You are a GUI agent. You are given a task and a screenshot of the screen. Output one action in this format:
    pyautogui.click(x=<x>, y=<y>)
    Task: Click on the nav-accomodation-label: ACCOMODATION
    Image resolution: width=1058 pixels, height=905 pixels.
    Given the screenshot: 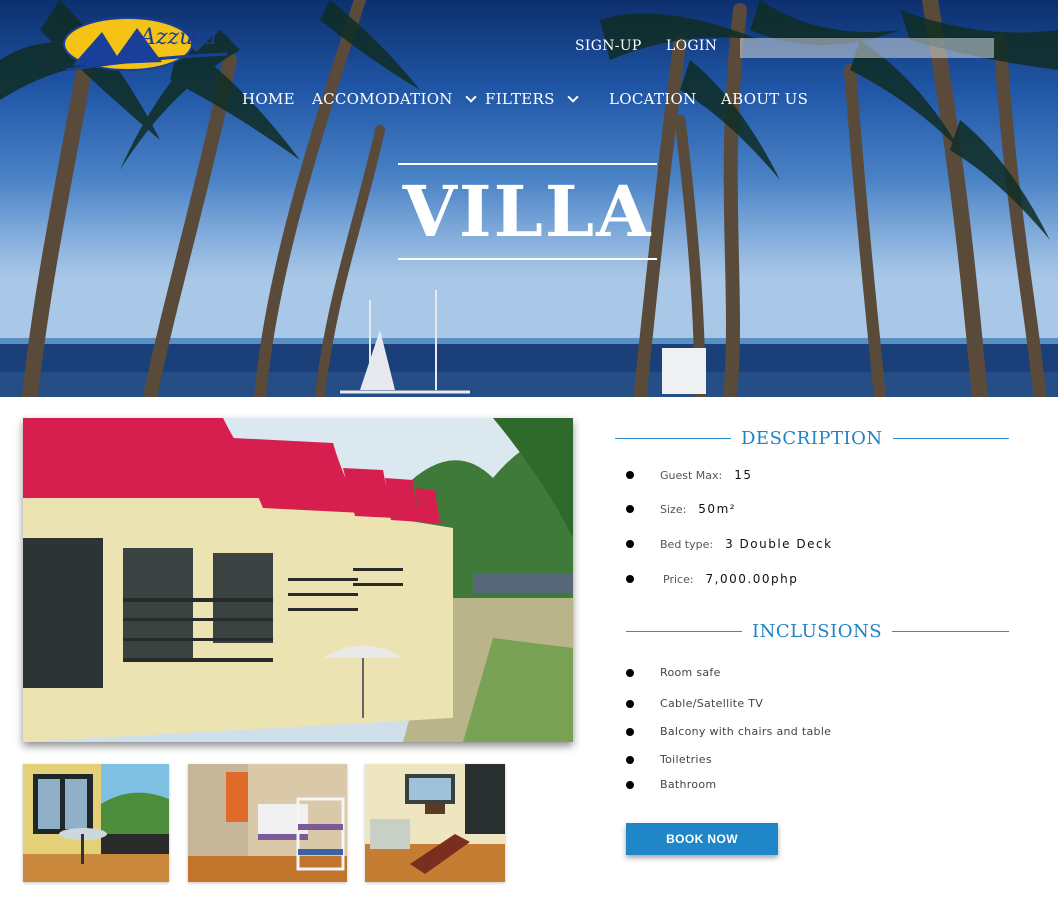 What is the action you would take?
    pyautogui.click(x=382, y=99)
    